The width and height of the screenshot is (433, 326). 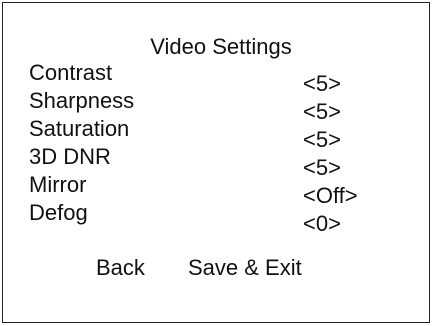 I want to click on contrast-label: Contrast, so click(x=70, y=73).